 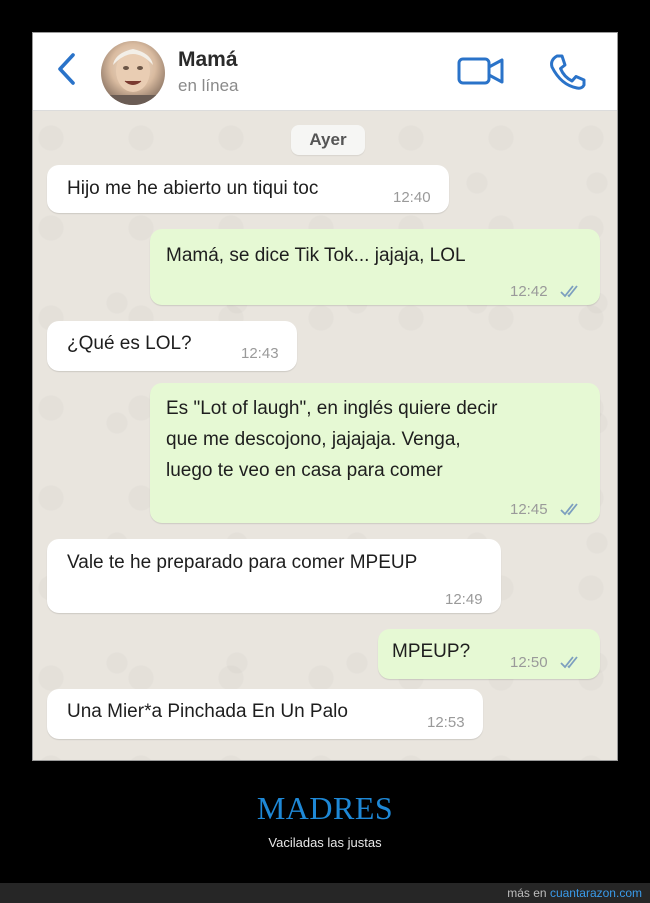 What do you see at coordinates (208, 85) in the screenshot?
I see `contact-status: en línea` at bounding box center [208, 85].